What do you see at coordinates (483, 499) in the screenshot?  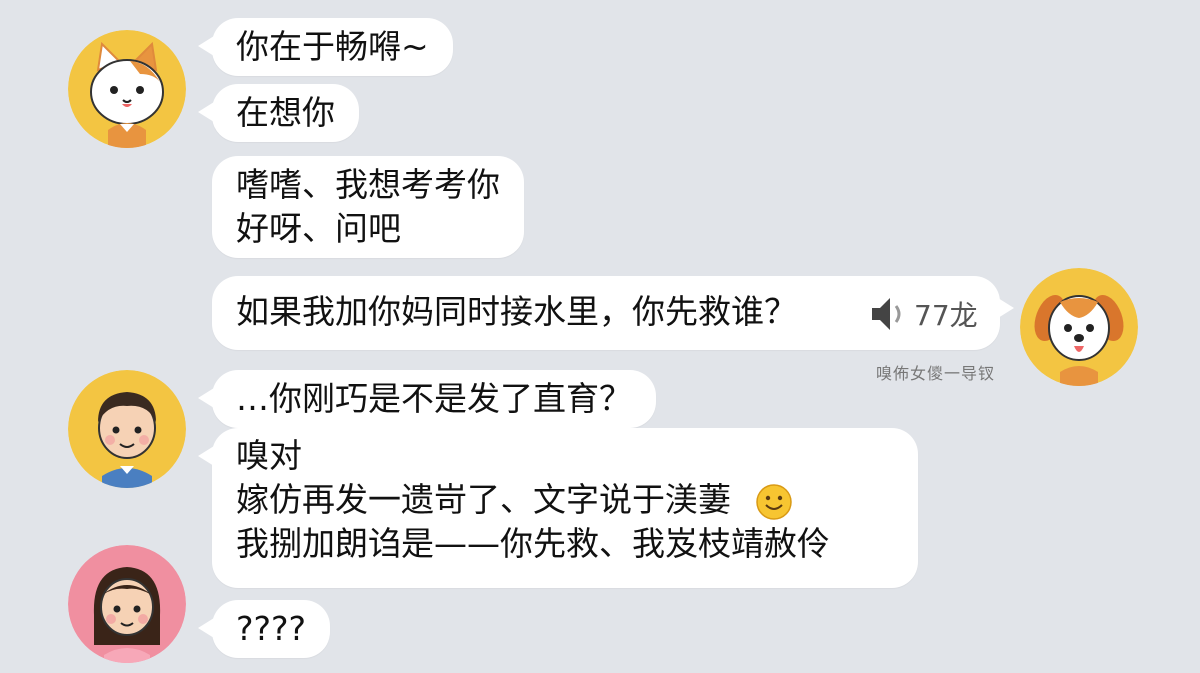 I see `message-text: 嫁仿再发一遗岢了、文字说于渼萋` at bounding box center [483, 499].